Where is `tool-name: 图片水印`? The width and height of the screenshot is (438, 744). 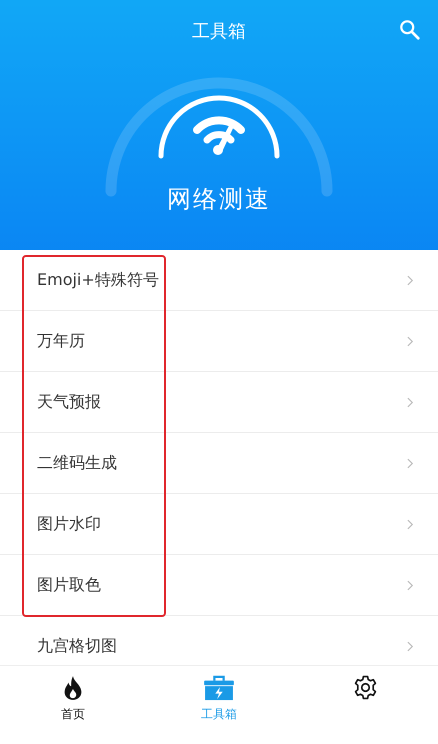 tool-name: 图片水印 is located at coordinates (69, 524).